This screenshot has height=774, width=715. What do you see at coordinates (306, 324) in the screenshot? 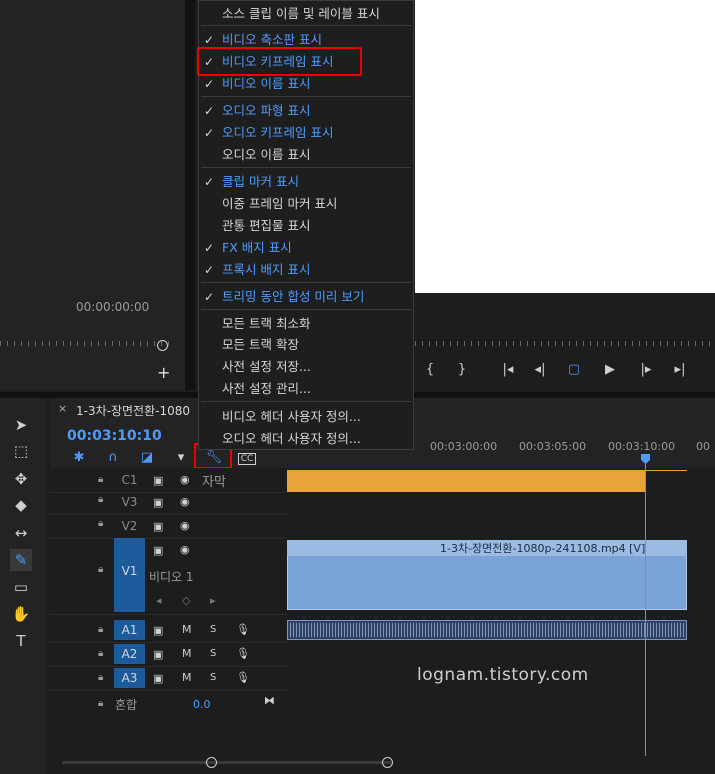
I see `menu-item: 모든 트랙 최소화` at bounding box center [306, 324].